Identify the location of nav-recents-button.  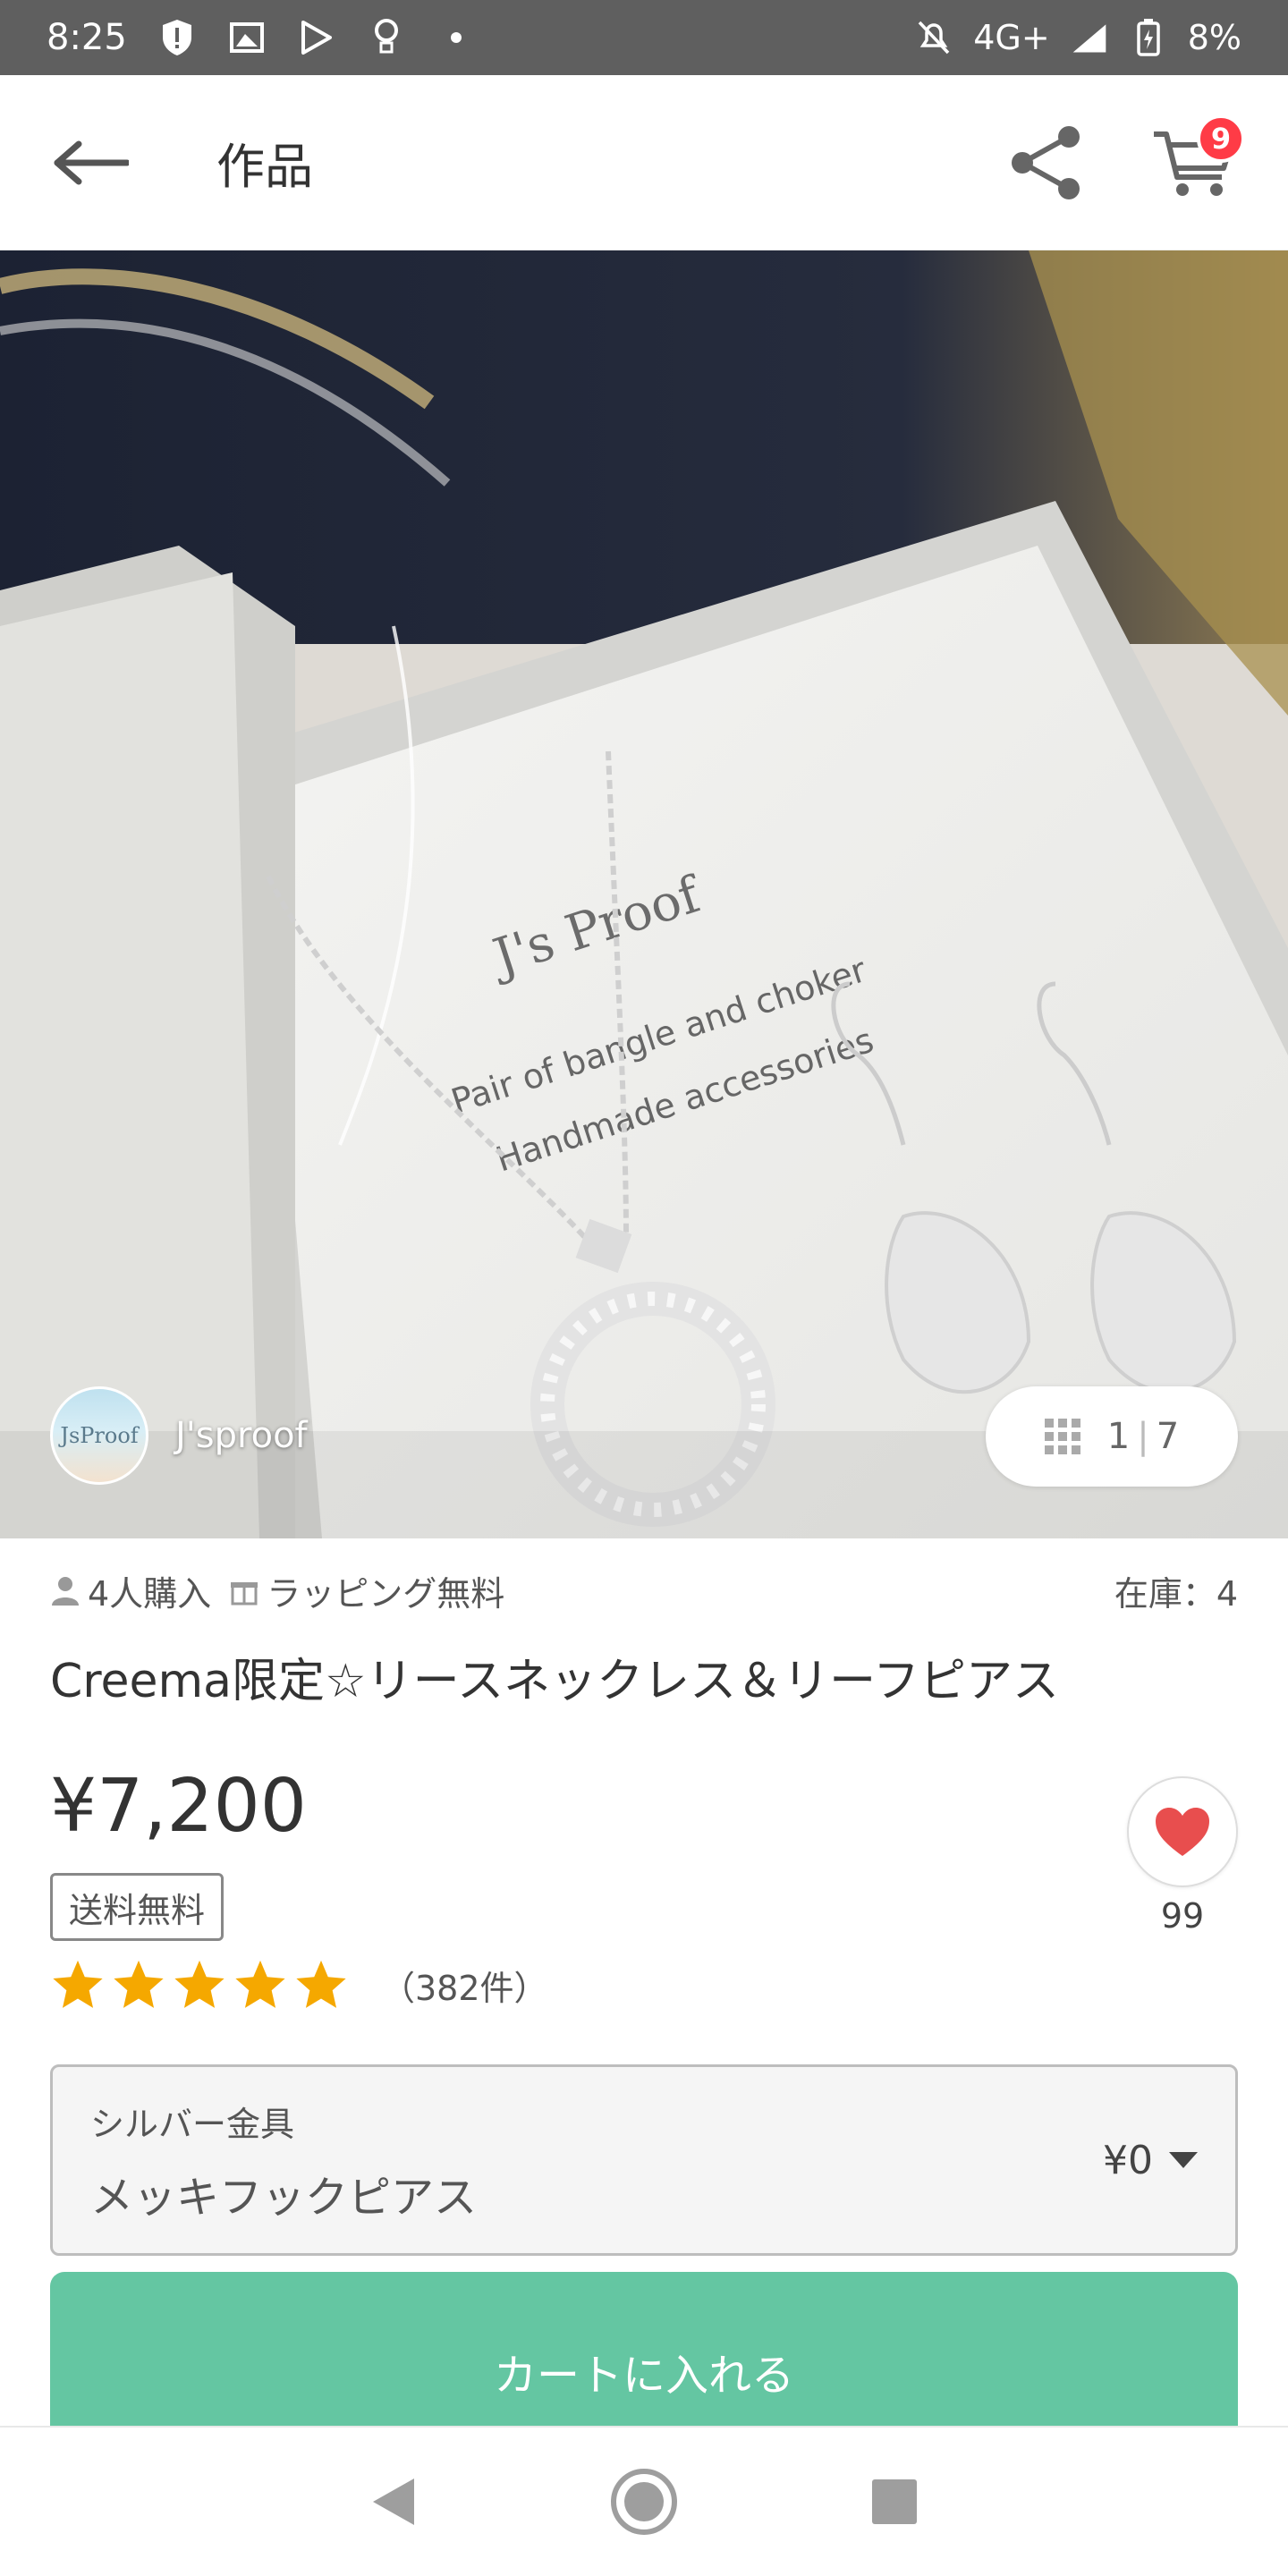
(894, 2502).